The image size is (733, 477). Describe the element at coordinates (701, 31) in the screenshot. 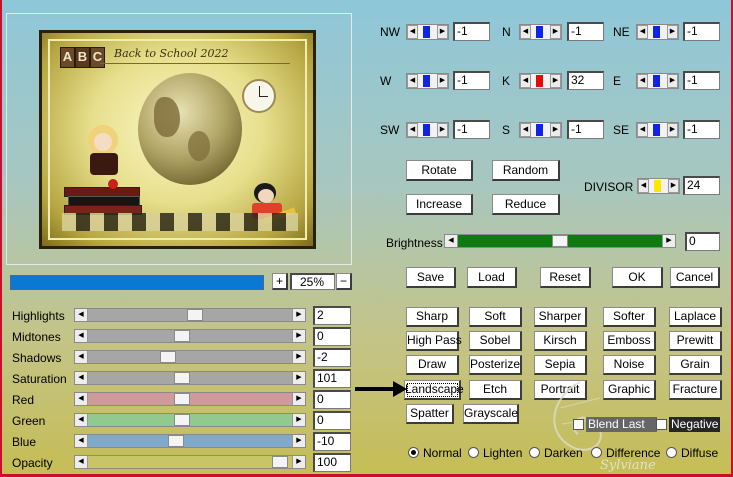

I see `matrix-field-ne: -1` at that location.